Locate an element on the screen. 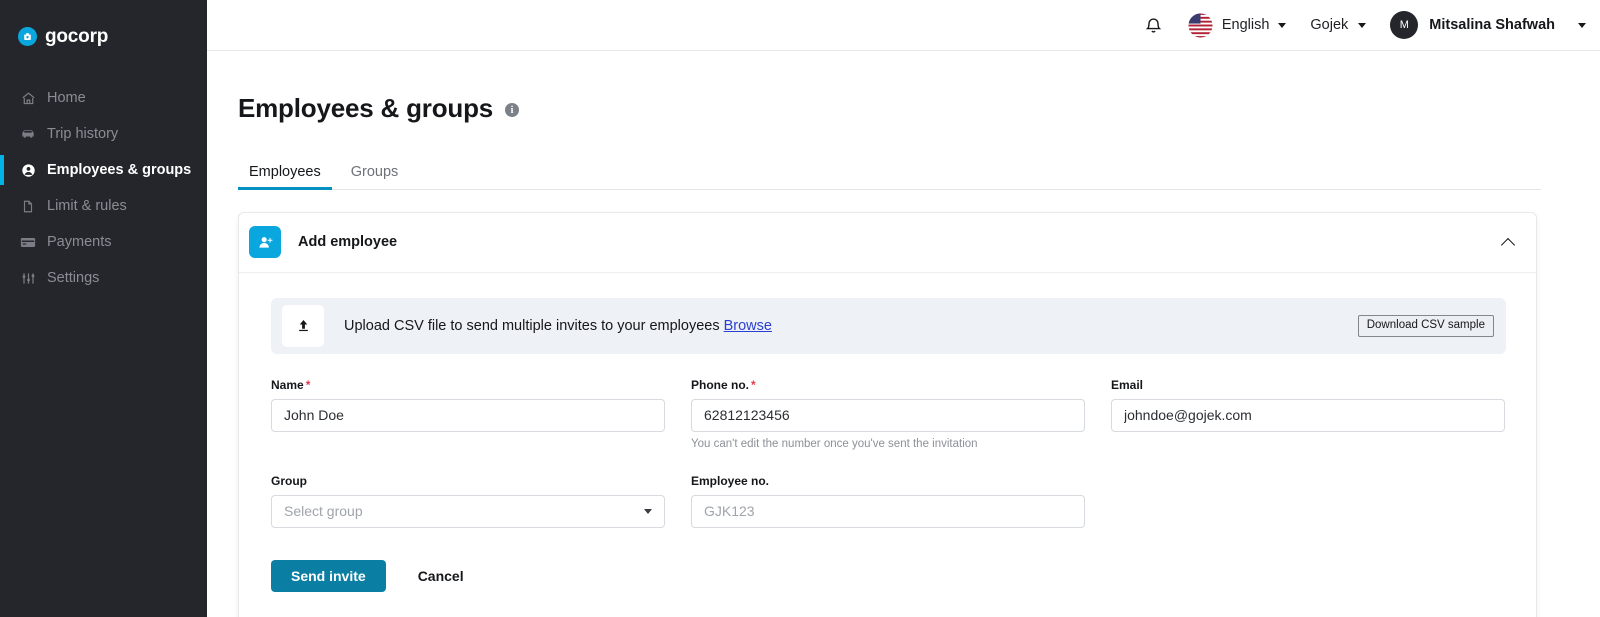 This screenshot has height=617, width=1600. info-icon: i is located at coordinates (512, 110).